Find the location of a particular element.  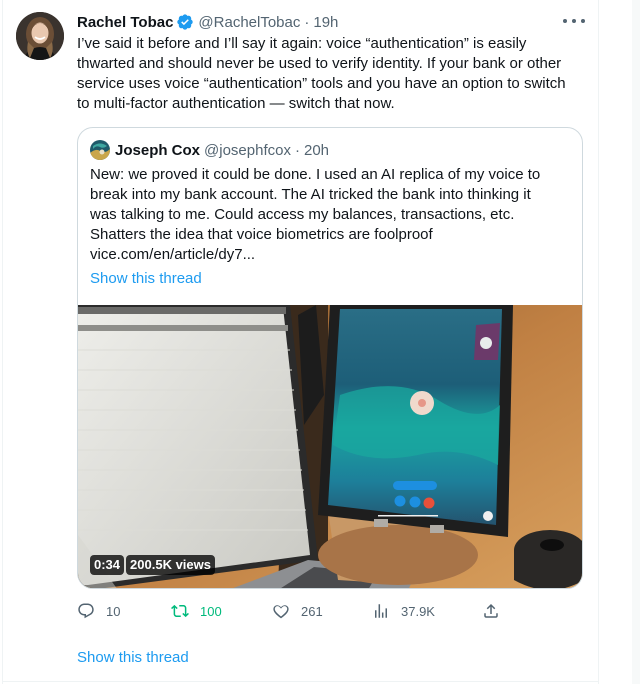

quoted-timestamp: 20h is located at coordinates (316, 150).